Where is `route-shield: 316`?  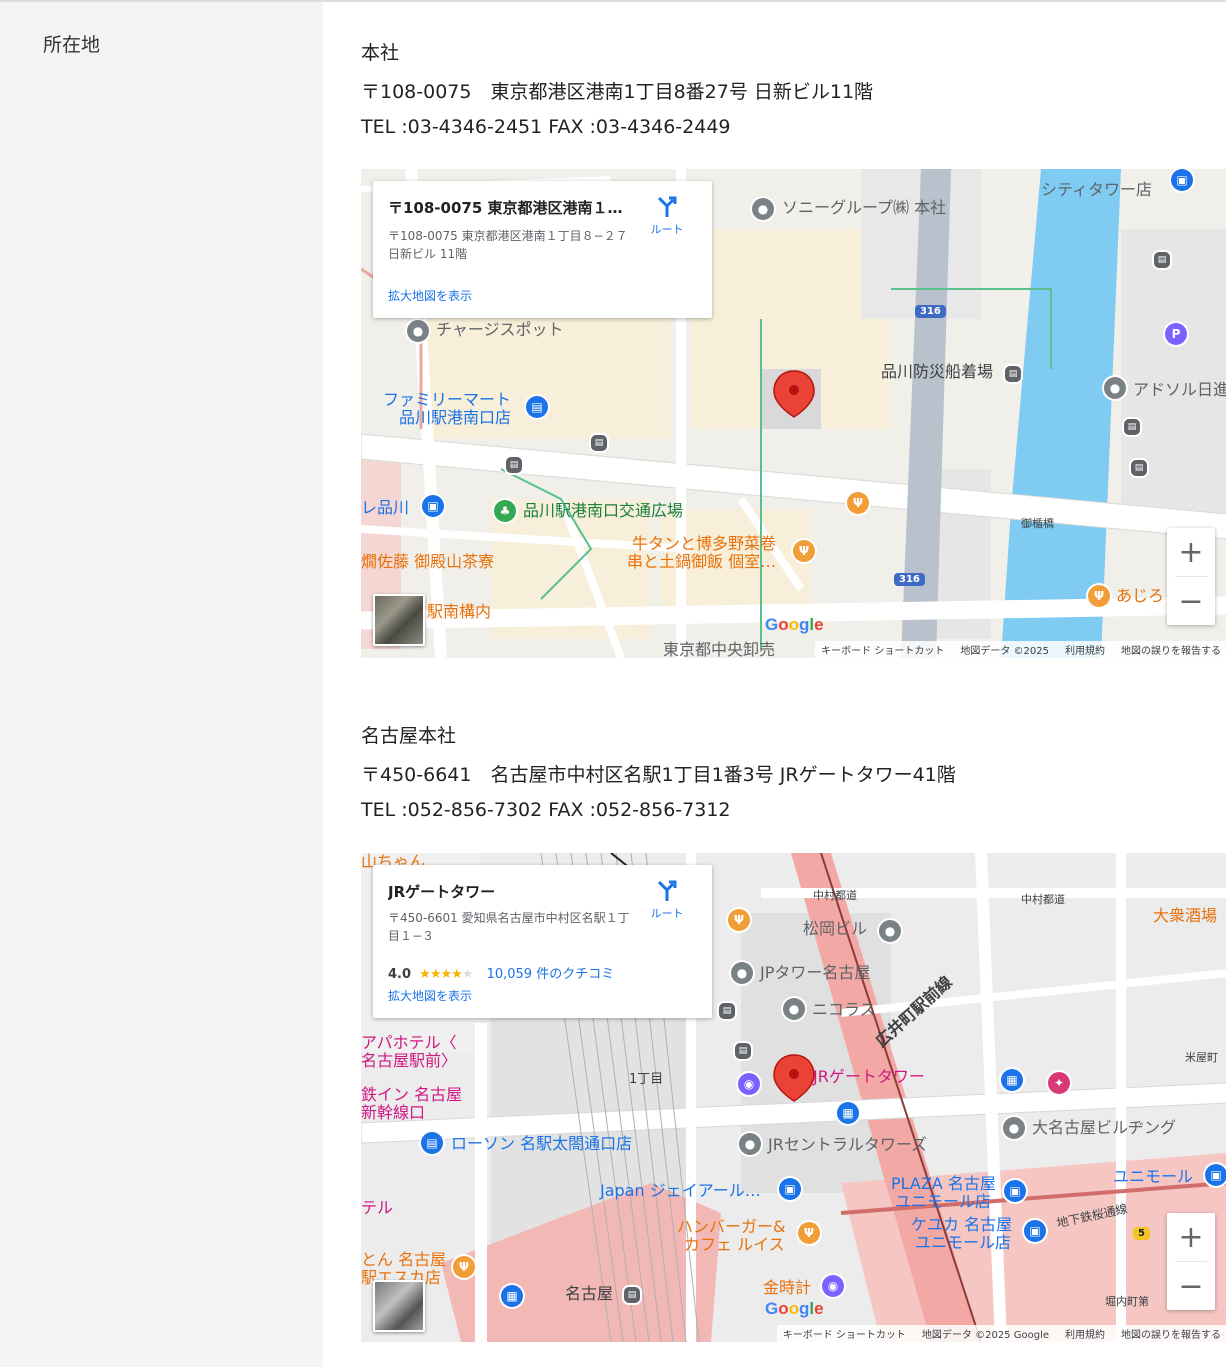
route-shield: 316 is located at coordinates (909, 579).